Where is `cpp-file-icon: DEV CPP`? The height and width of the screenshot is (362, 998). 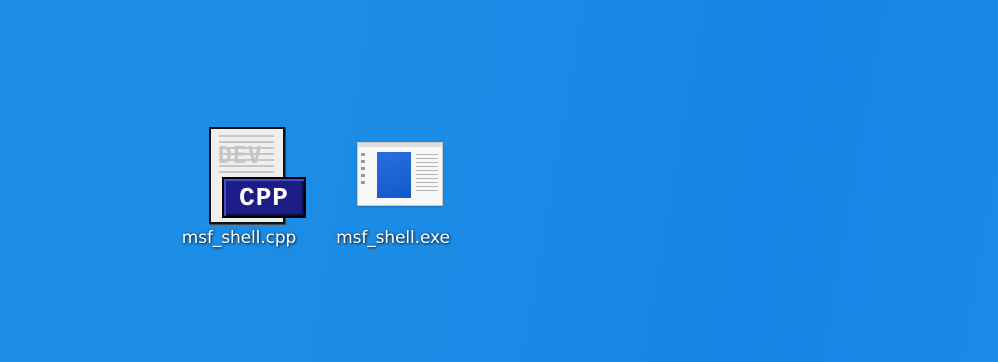 cpp-file-icon: DEV CPP is located at coordinates (247, 173).